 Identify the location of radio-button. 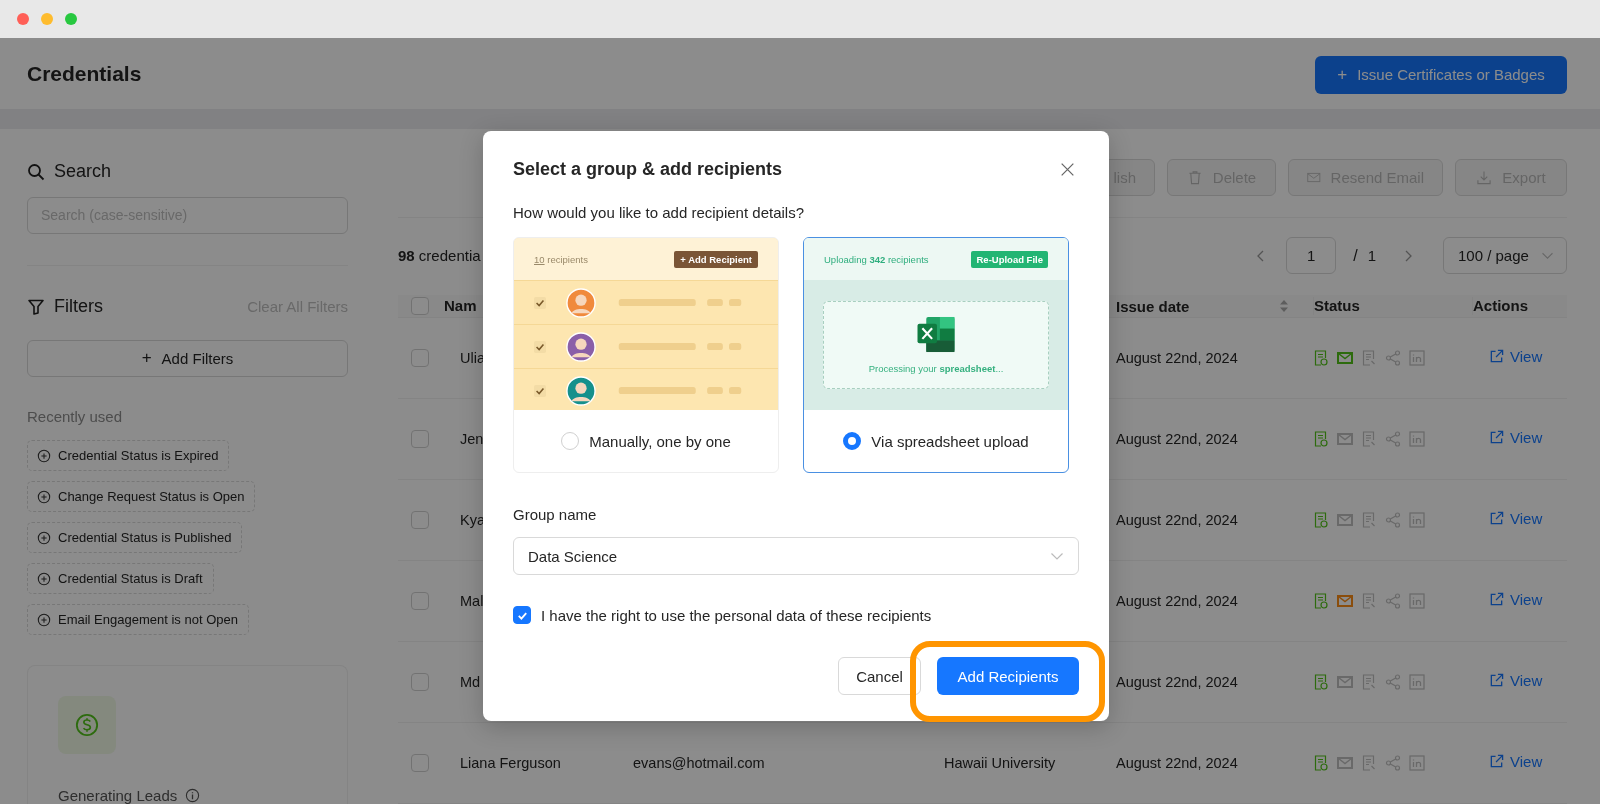
(852, 441).